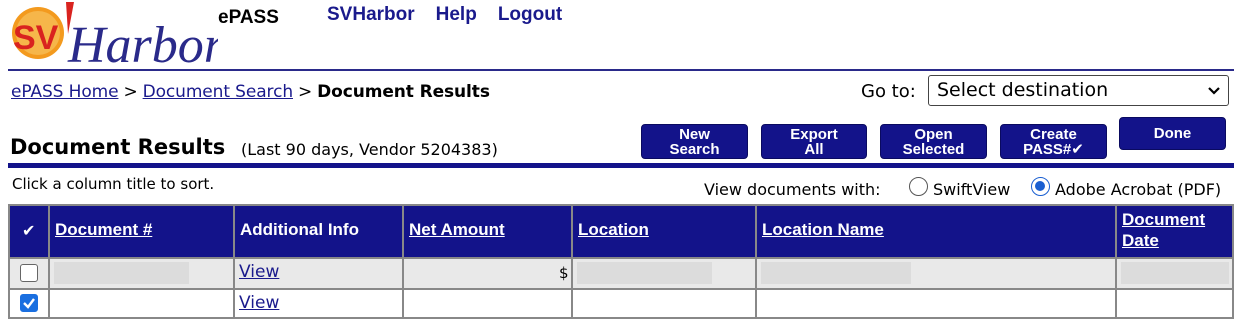 This screenshot has height=333, width=1258. What do you see at coordinates (814, 134) in the screenshot?
I see `export-all-label-line1: Export` at bounding box center [814, 134].